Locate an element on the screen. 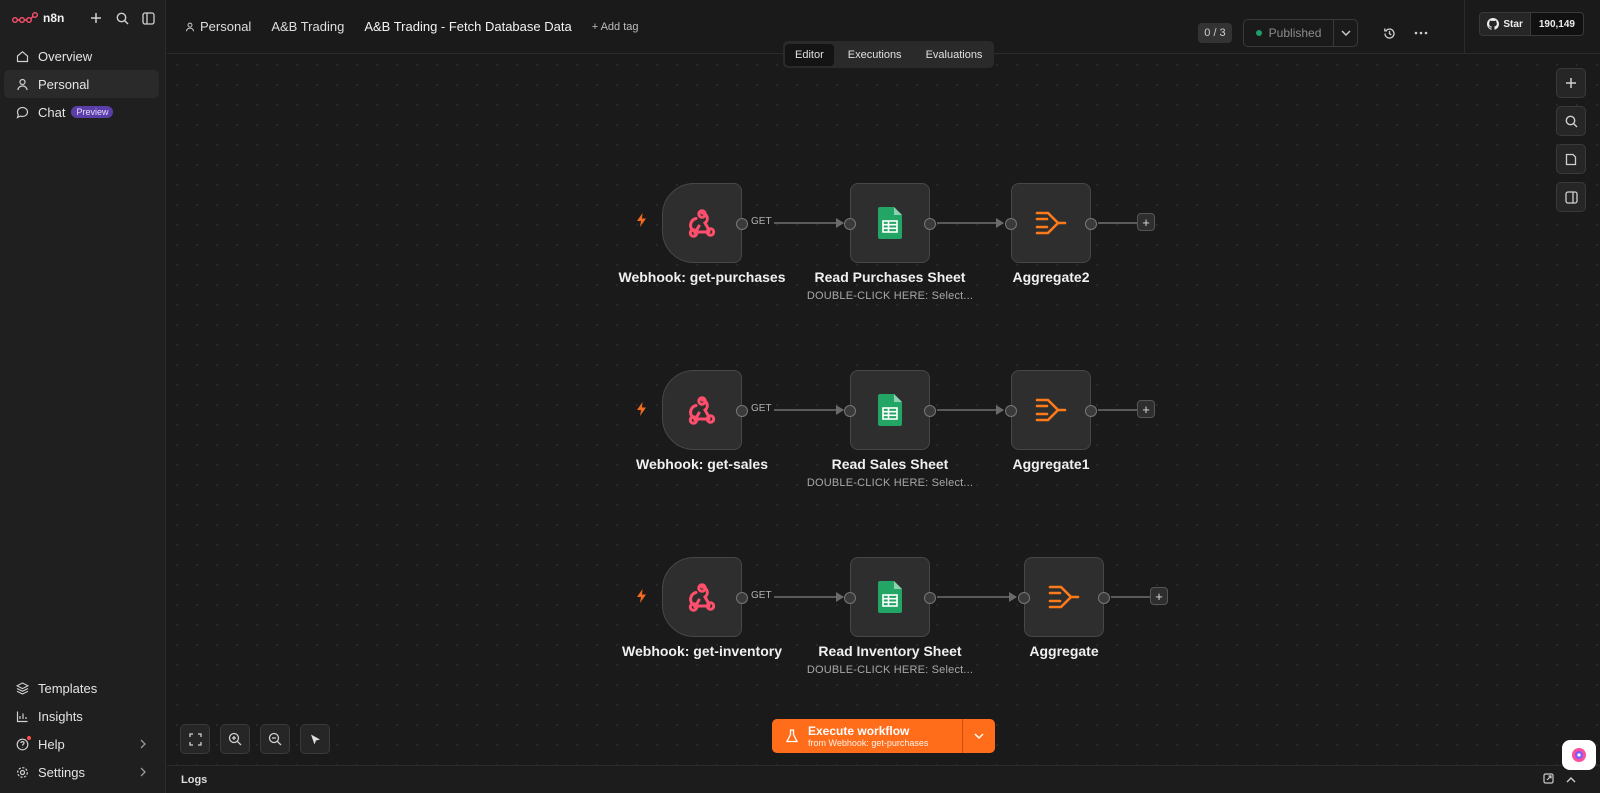 Image resolution: width=1600 pixels, height=793 pixels. sidebar-item-personal: Personal is located at coordinates (81, 84).